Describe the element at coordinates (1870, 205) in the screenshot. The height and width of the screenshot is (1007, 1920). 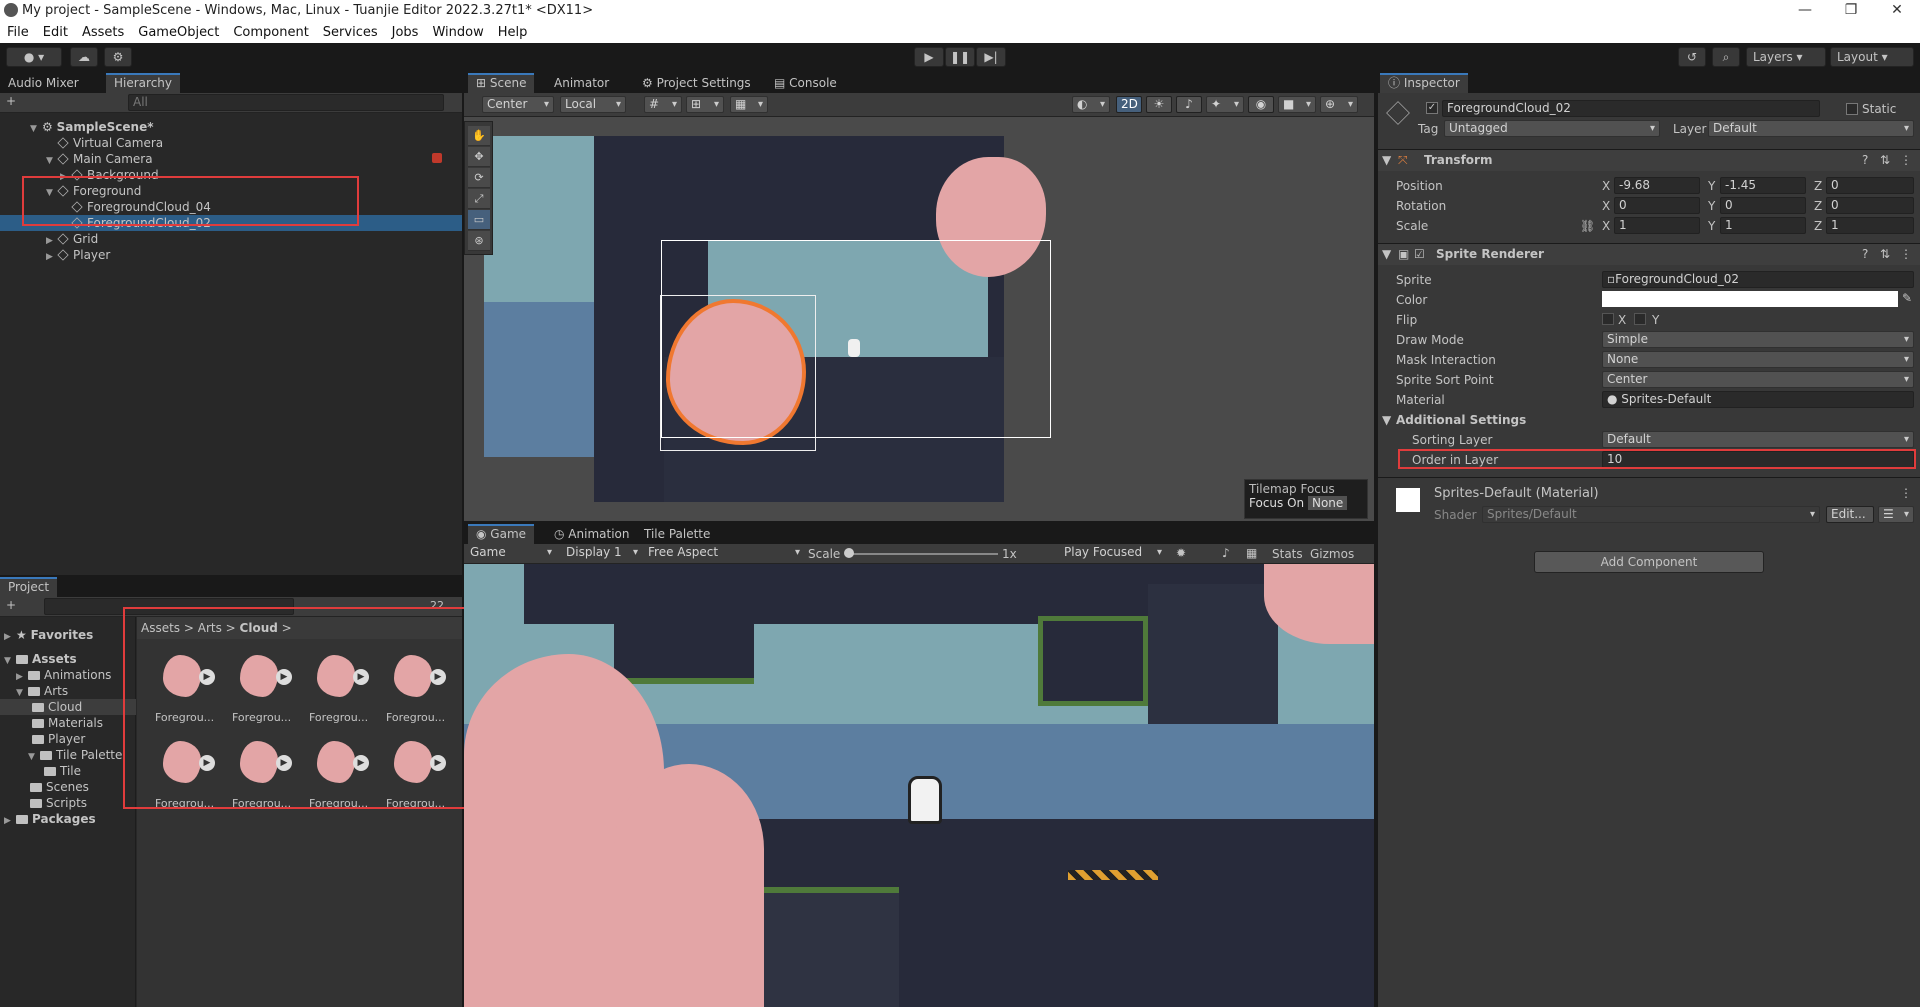
I see `rotation-z: 0` at that location.